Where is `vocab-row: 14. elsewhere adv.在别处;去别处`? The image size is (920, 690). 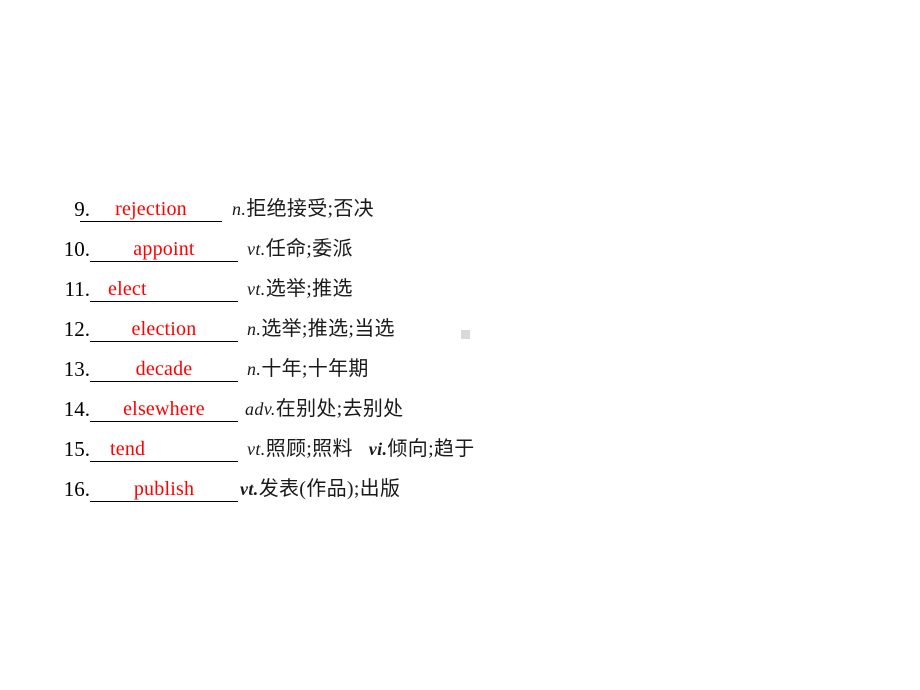 vocab-row: 14. elsewhere adv.在别处;去别处 is located at coordinates (460, 416).